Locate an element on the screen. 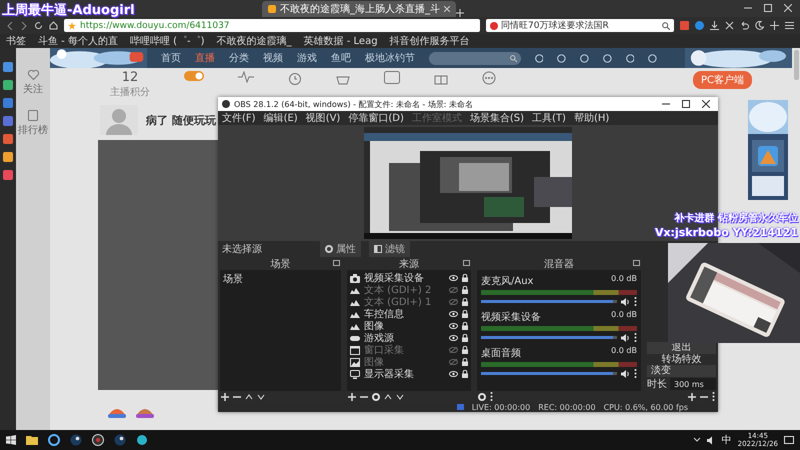 The height and width of the screenshot is (450, 800). search-field: 同情旺70万球迷要求法国R is located at coordinates (580, 25).